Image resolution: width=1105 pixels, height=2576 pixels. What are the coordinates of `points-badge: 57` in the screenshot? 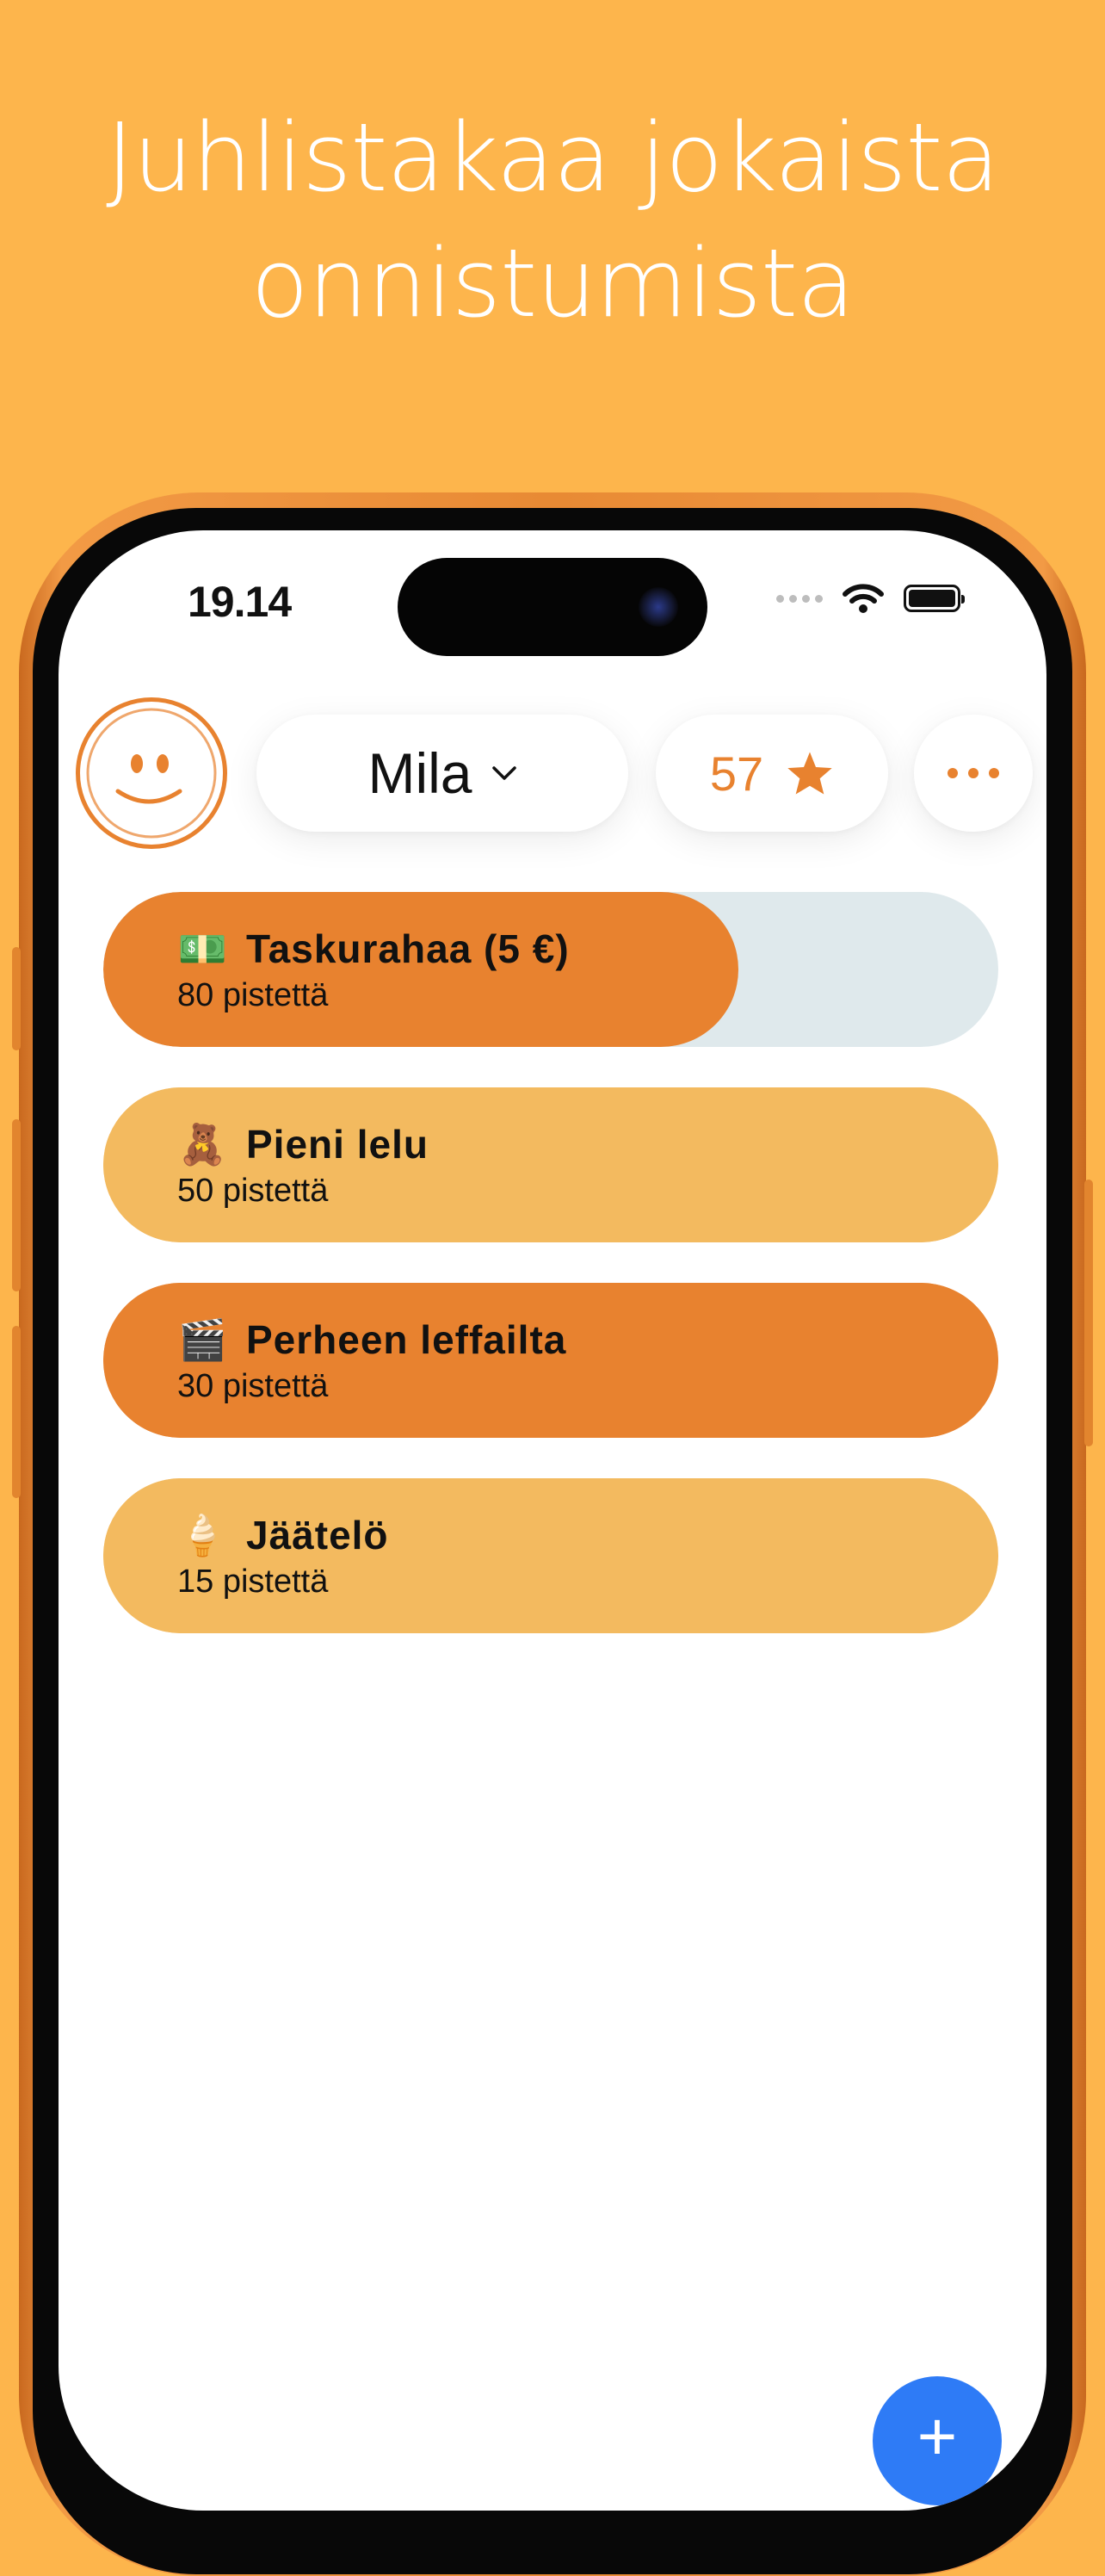 It's located at (772, 774).